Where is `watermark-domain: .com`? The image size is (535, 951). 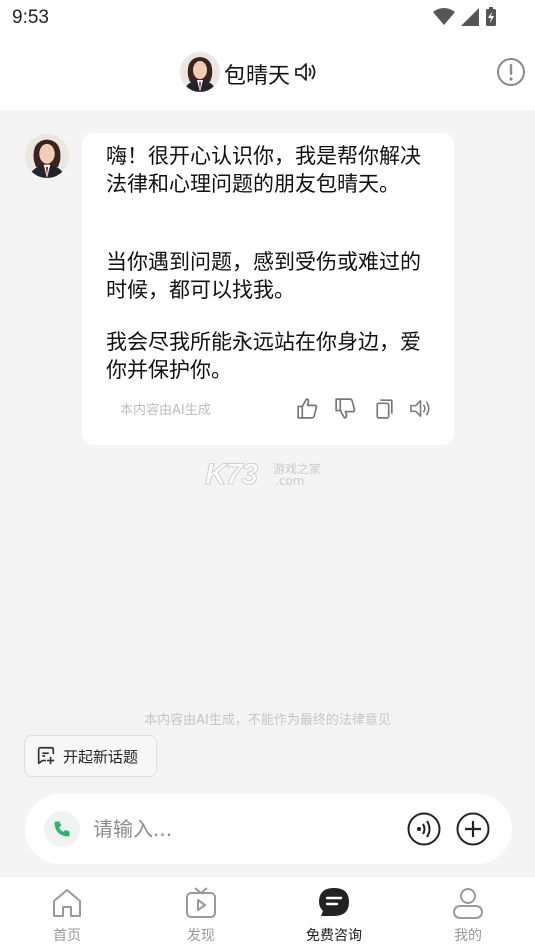 watermark-domain: .com is located at coordinates (290, 481).